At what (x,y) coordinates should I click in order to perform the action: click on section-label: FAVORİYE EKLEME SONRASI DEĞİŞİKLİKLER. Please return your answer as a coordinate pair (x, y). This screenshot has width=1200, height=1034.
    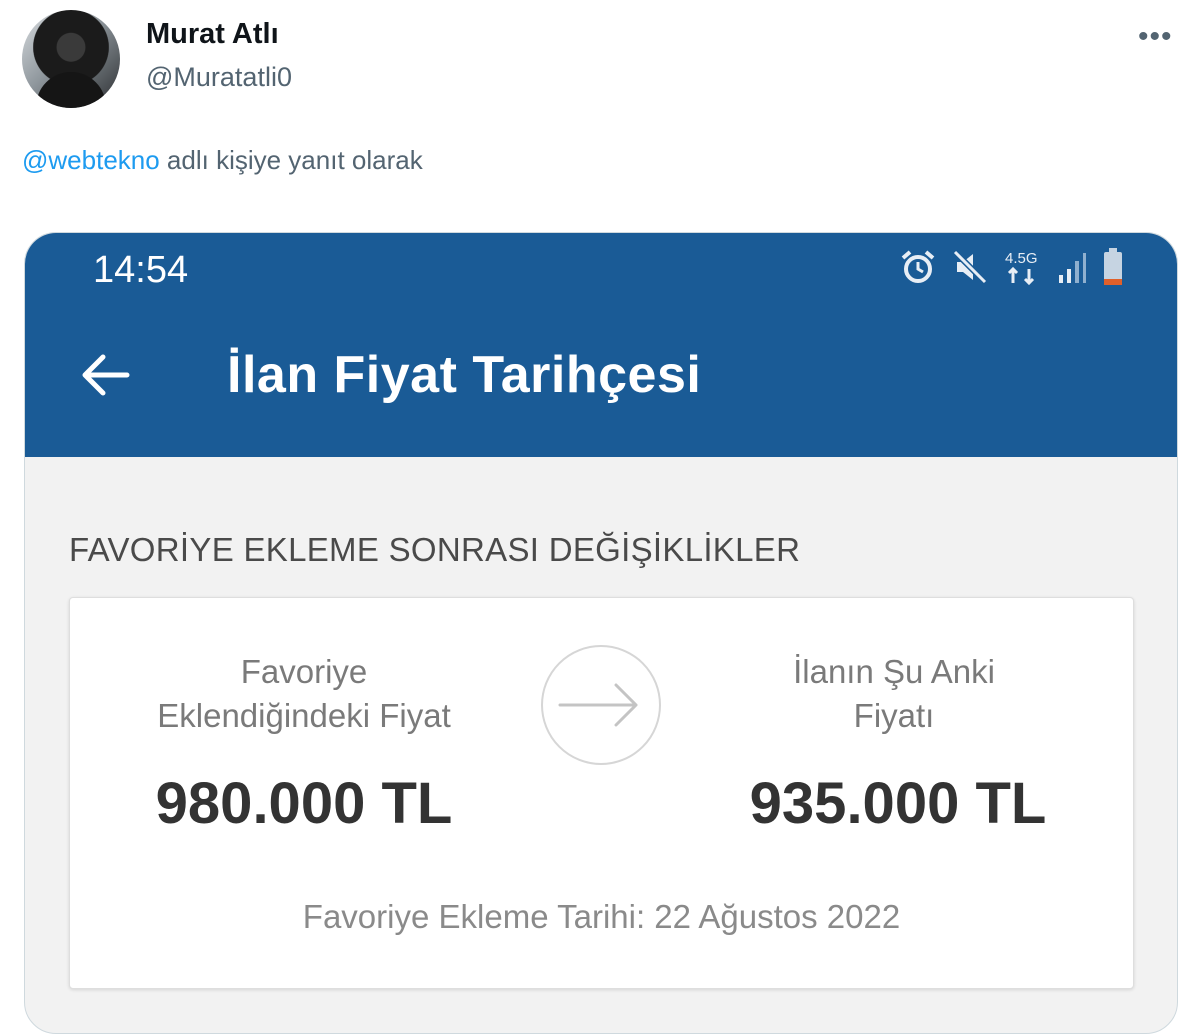
    Looking at the image, I should click on (435, 549).